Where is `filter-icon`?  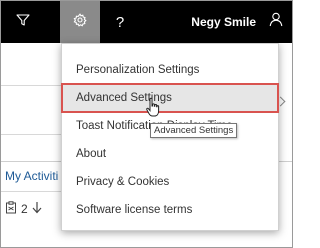 filter-icon is located at coordinates (23, 22).